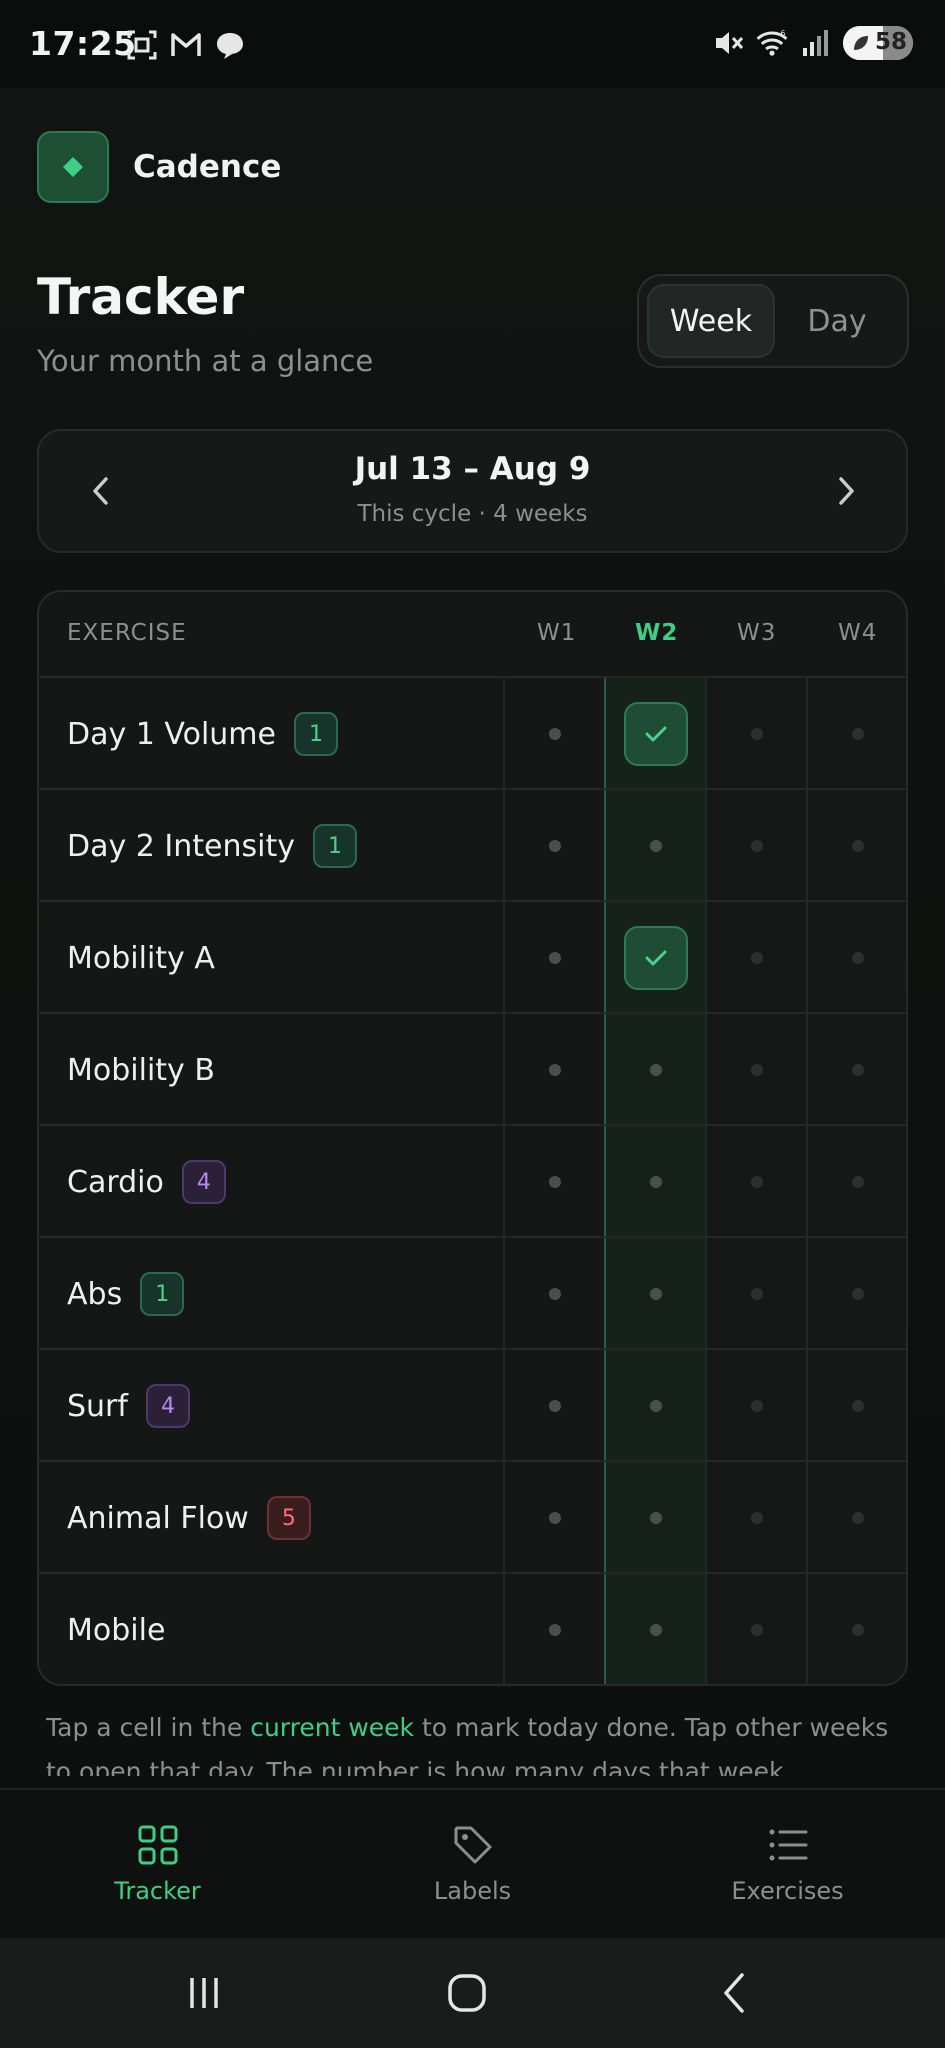  I want to click on view-toggle: Week Day, so click(773, 321).